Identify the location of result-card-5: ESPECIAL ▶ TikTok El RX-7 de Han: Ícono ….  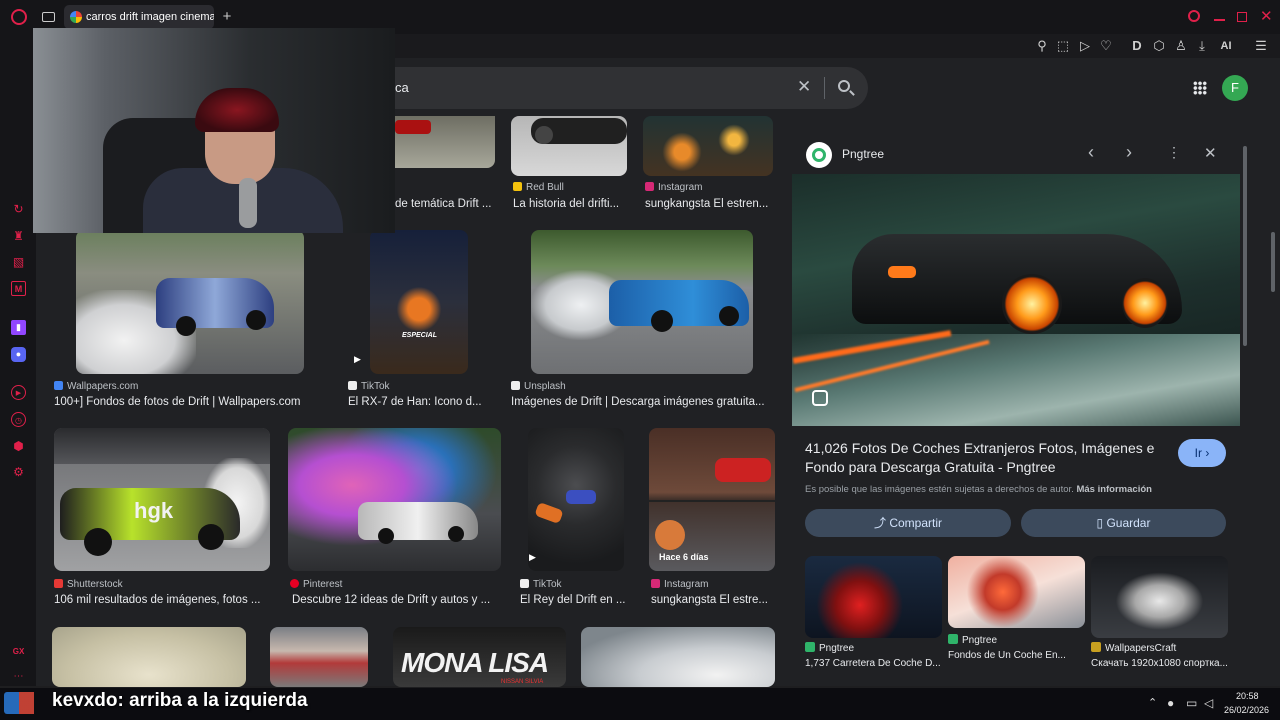
(418, 321).